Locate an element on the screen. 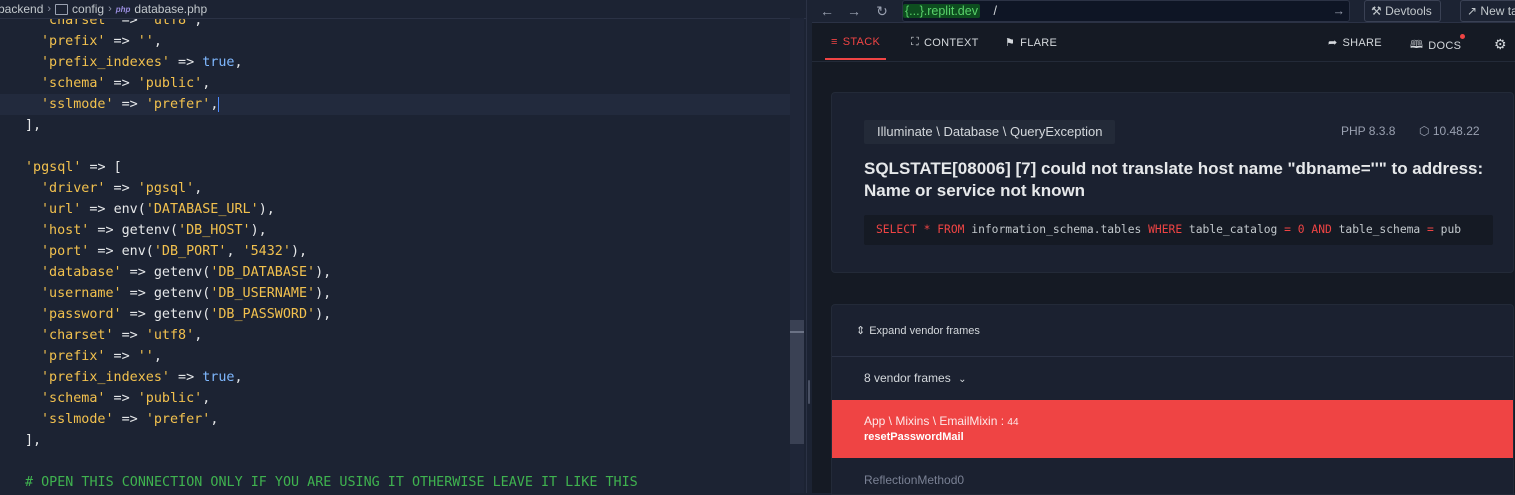 This screenshot has width=1515, height=495. code-line: 'password' => getenv('DB_PASSWORD'), is located at coordinates (186, 314).